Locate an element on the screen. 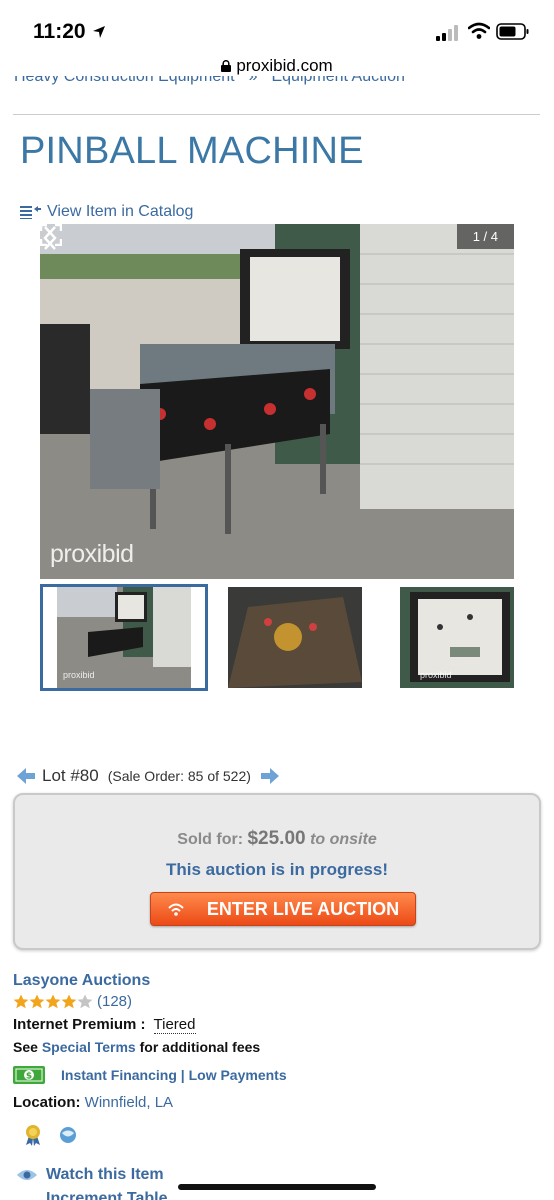 The height and width of the screenshot is (1200, 554). enter-live-auction-label: ENTER LIVE AUCTION is located at coordinates (303, 908).